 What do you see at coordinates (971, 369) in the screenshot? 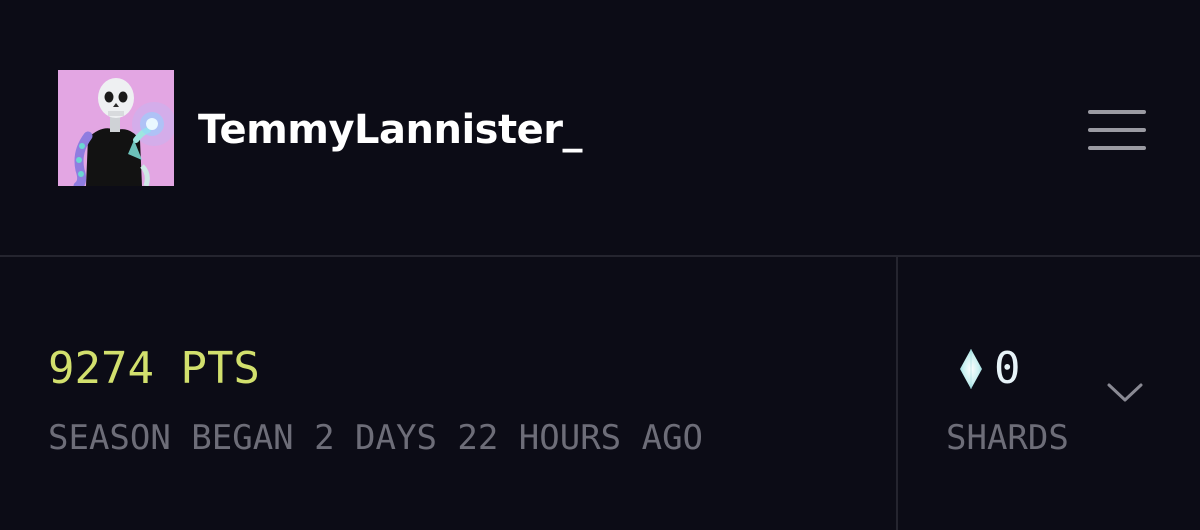
I see `crystal-shard-icon` at bounding box center [971, 369].